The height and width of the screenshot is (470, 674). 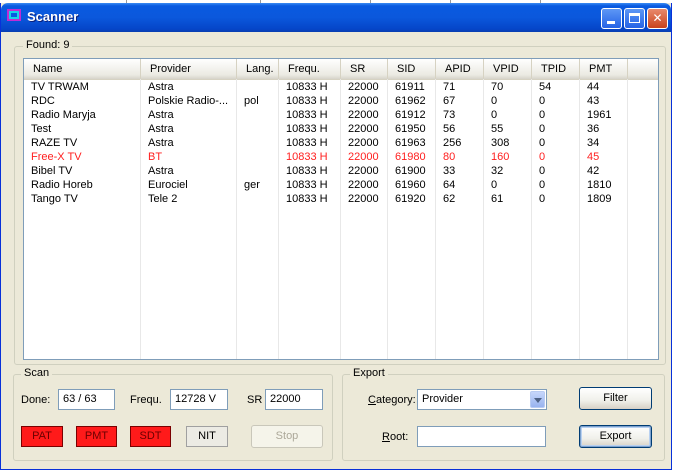 I want to click on flag-sdt: SDT, so click(x=150, y=436).